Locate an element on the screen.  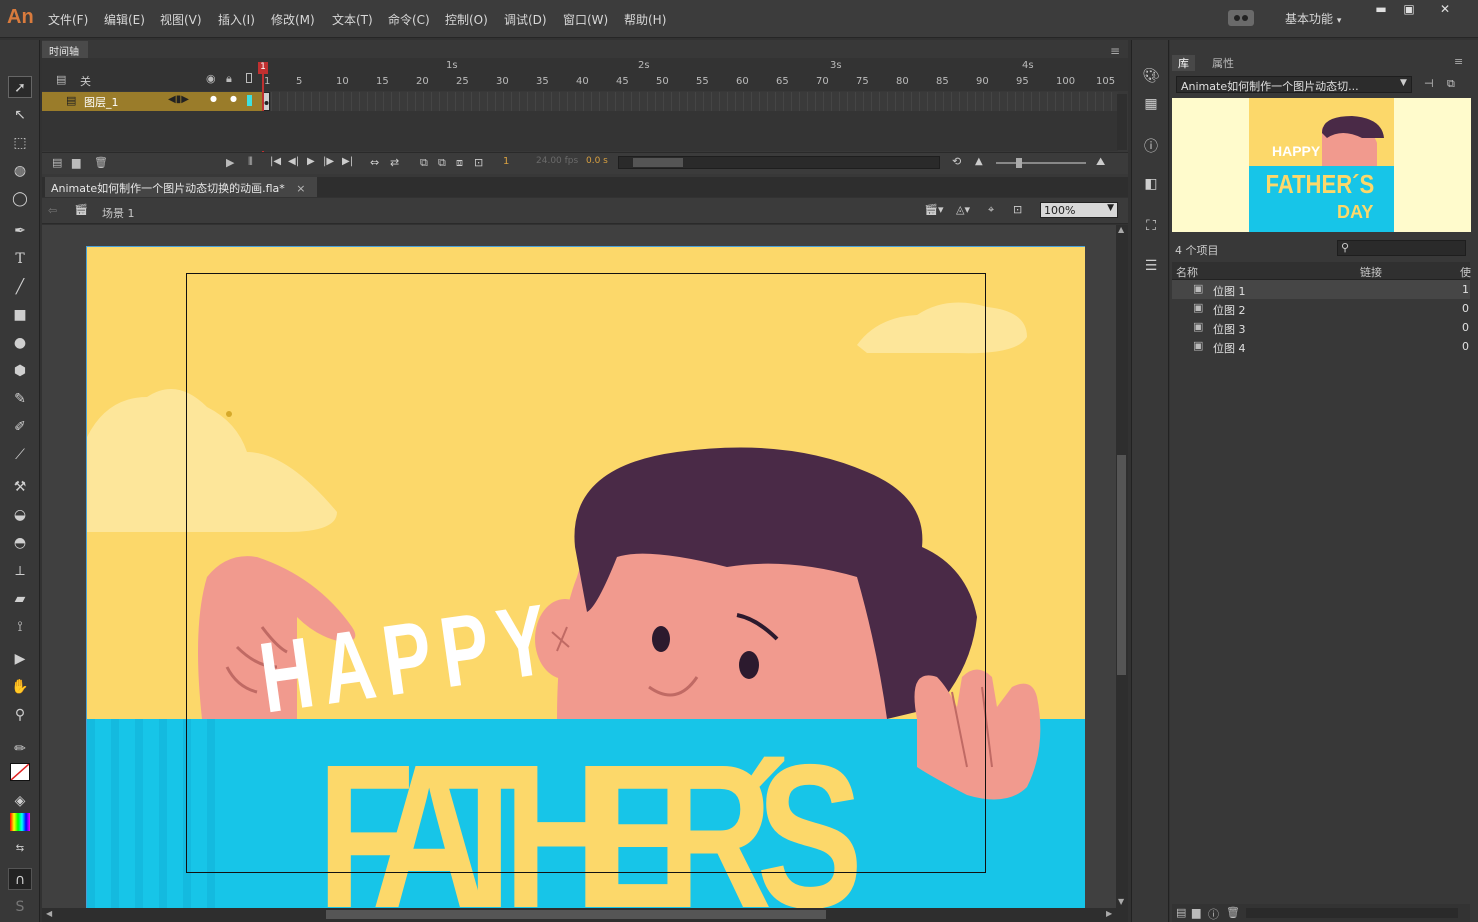
timeline-hscroll is located at coordinates (779, 162).